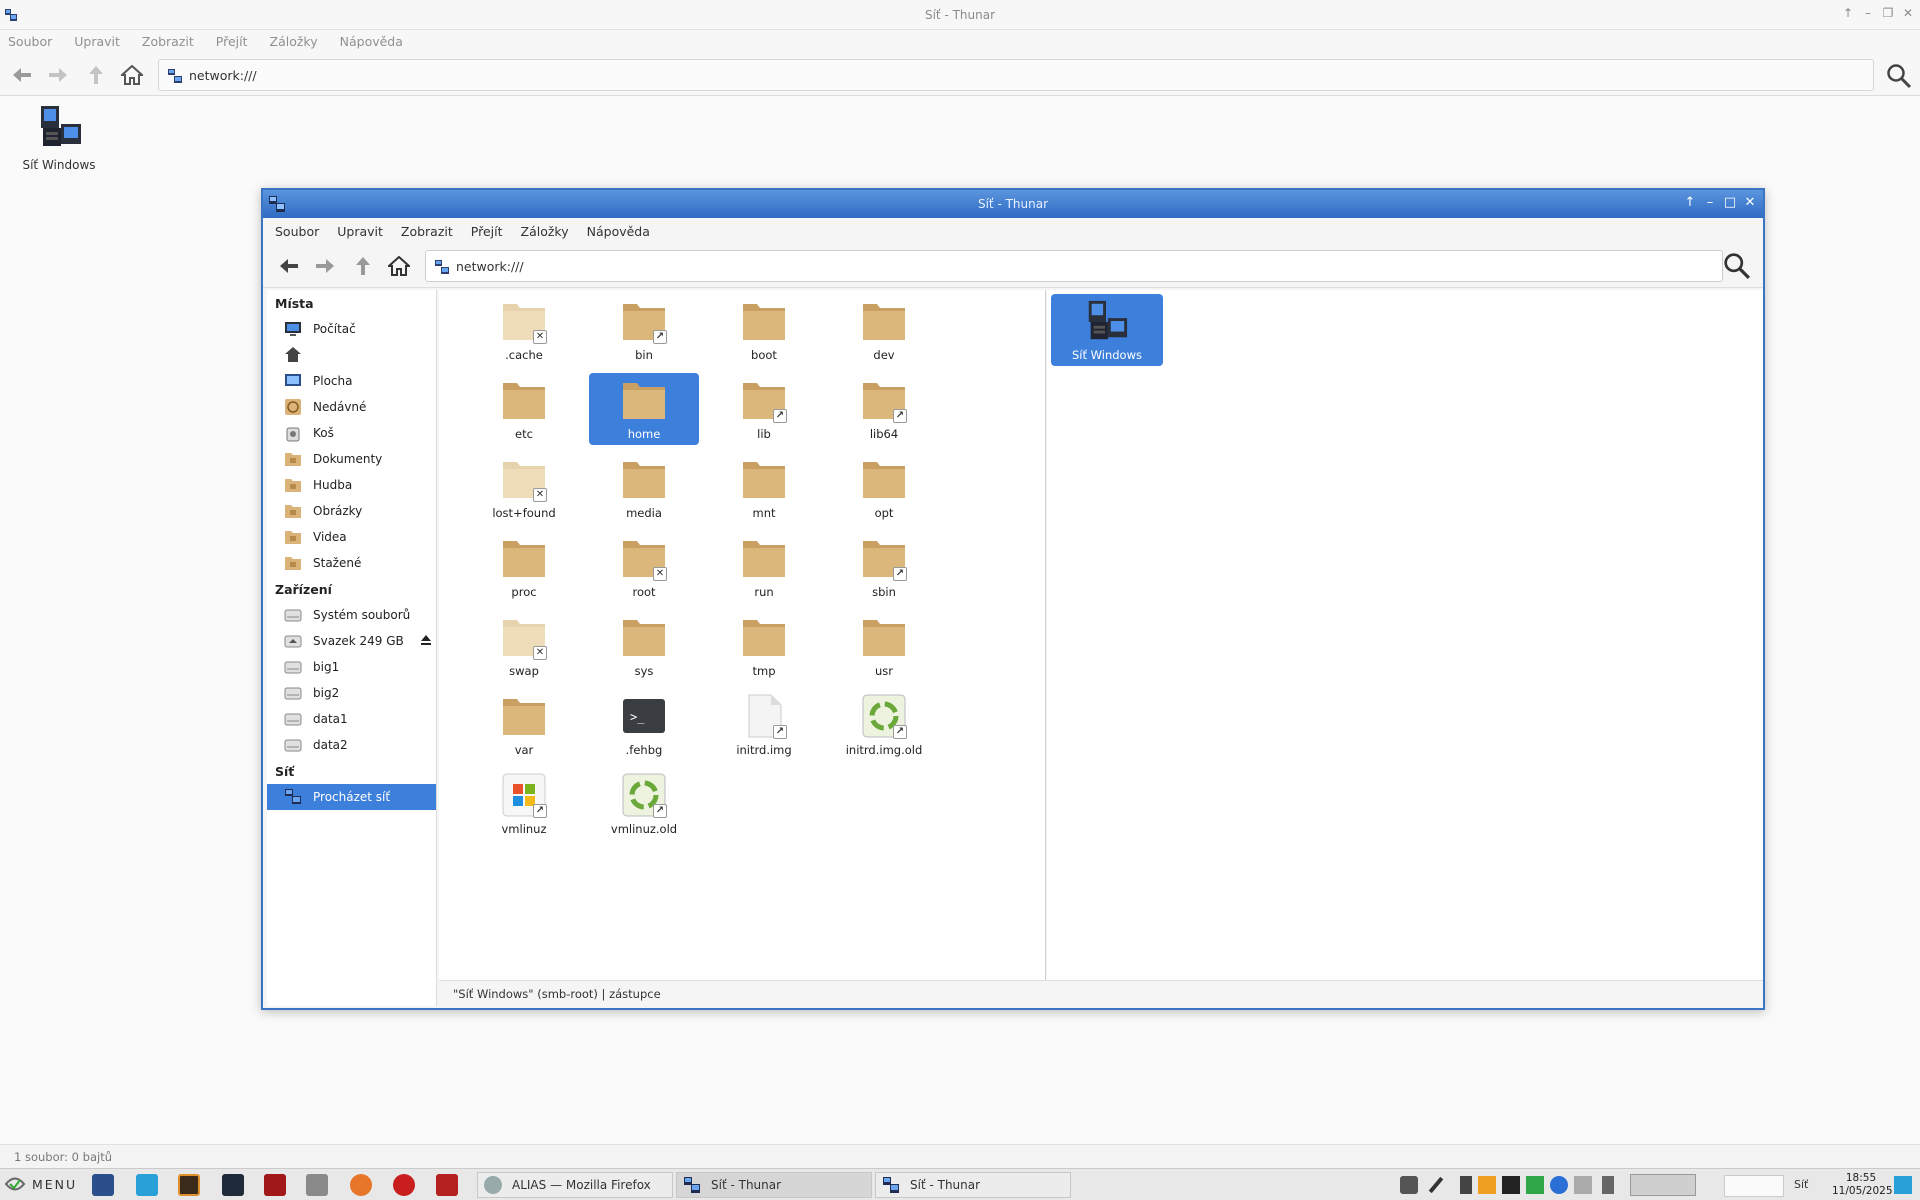  I want to click on folder-item: ✕ root, so click(644, 567).